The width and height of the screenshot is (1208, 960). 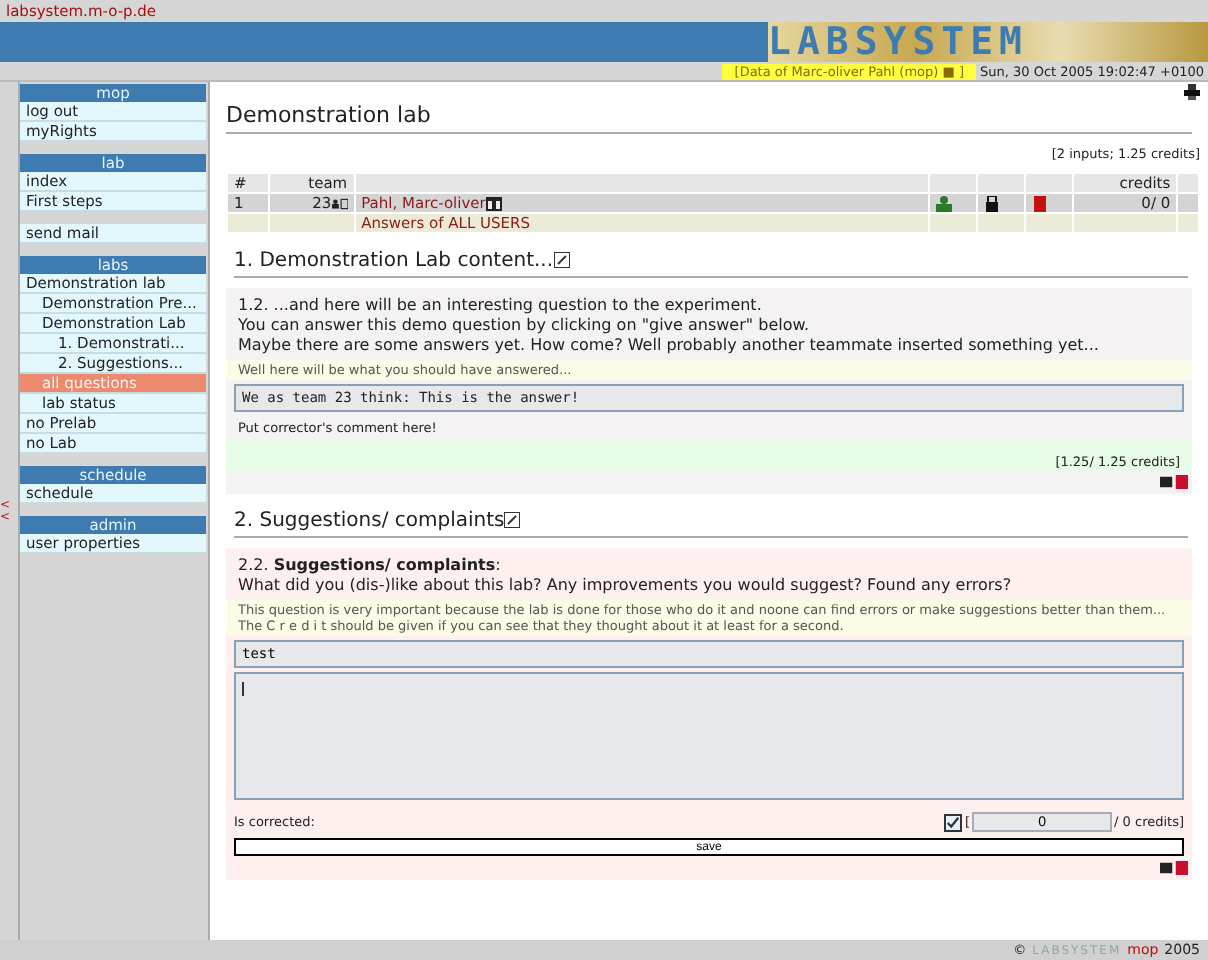 What do you see at coordinates (953, 822) in the screenshot?
I see `corrected-checkbox` at bounding box center [953, 822].